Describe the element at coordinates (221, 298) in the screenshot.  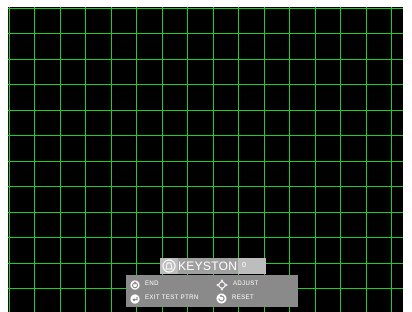
I see `reset-icon` at that location.